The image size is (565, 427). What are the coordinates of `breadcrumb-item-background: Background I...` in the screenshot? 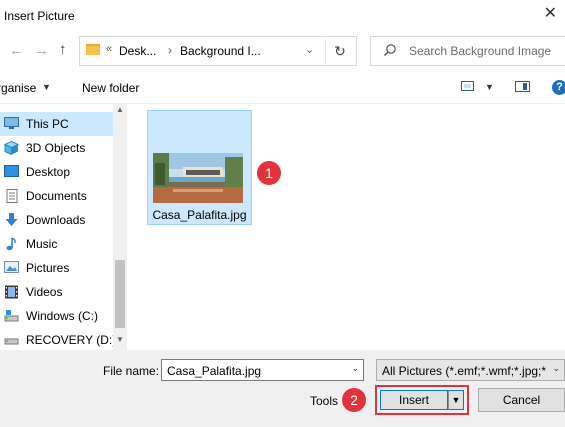 It's located at (220, 51).